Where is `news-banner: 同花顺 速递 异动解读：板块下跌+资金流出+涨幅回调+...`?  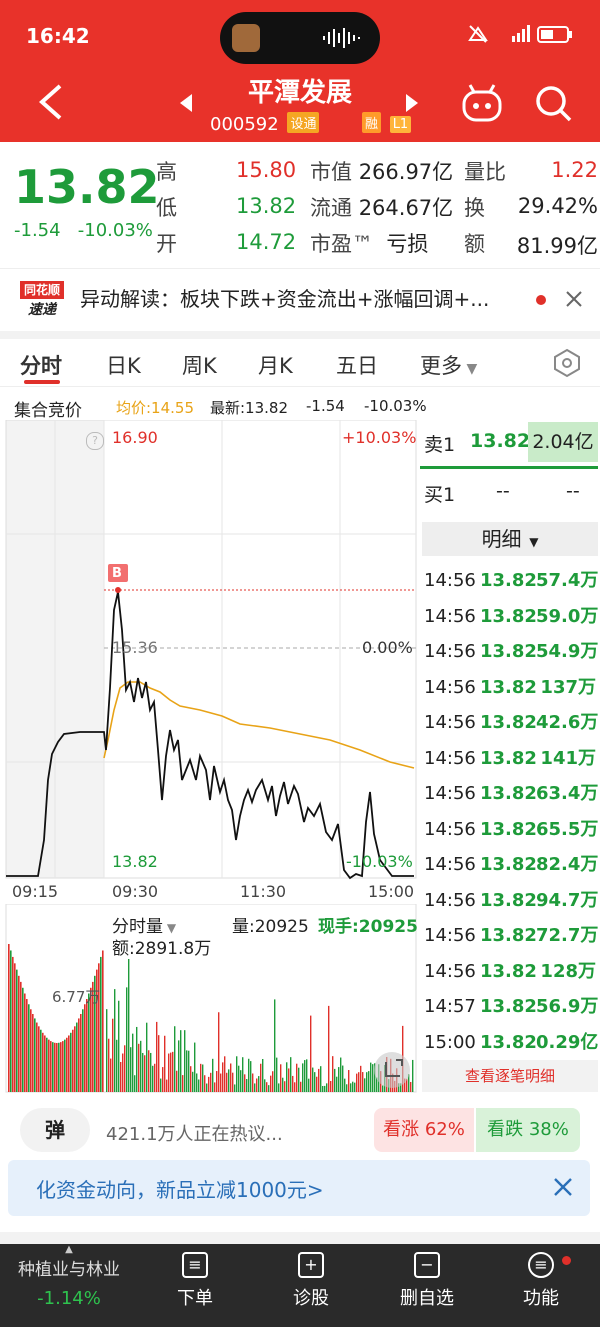
news-banner: 同花顺 速递 异动解读：板块下跌+资金流出+涨幅回调+... is located at coordinates (300, 303).